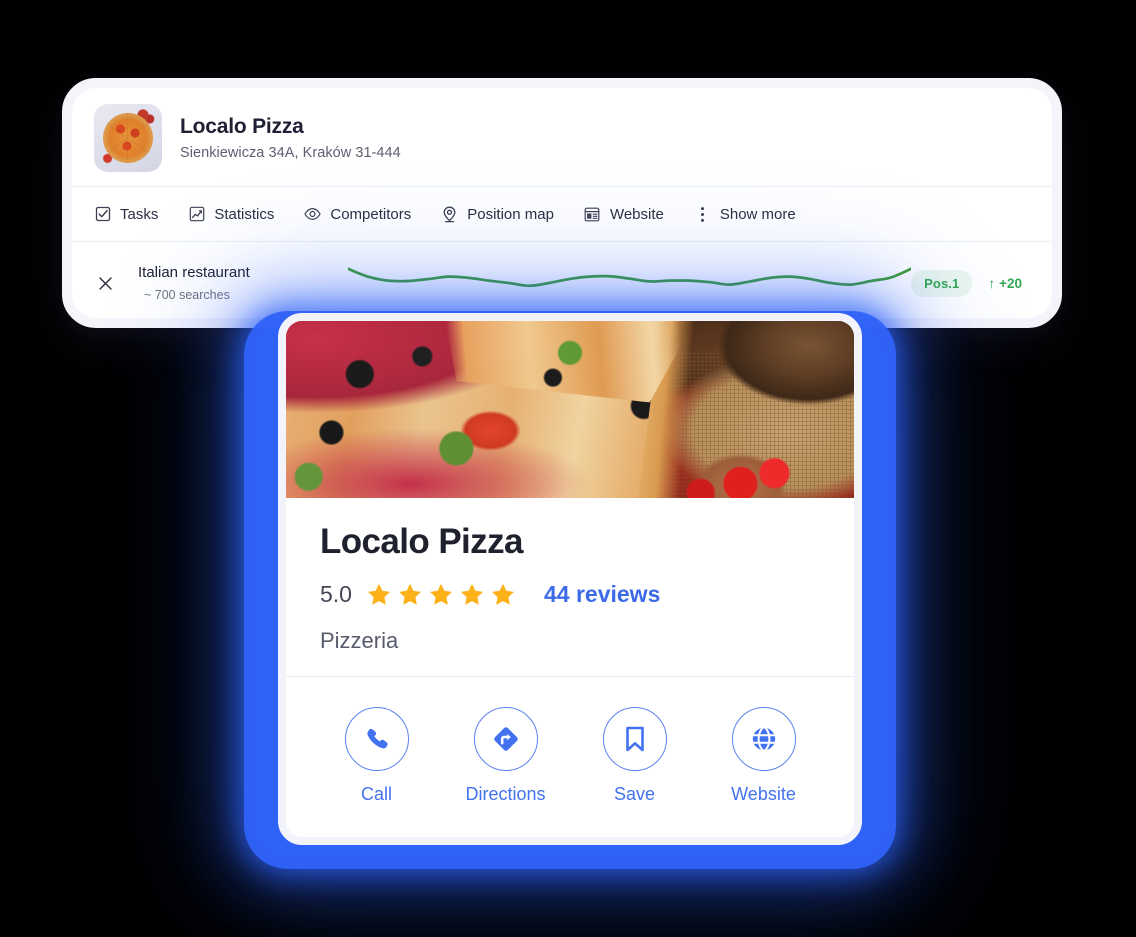 The width and height of the screenshot is (1136, 937). I want to click on tab-label: Statistics, so click(244, 214).